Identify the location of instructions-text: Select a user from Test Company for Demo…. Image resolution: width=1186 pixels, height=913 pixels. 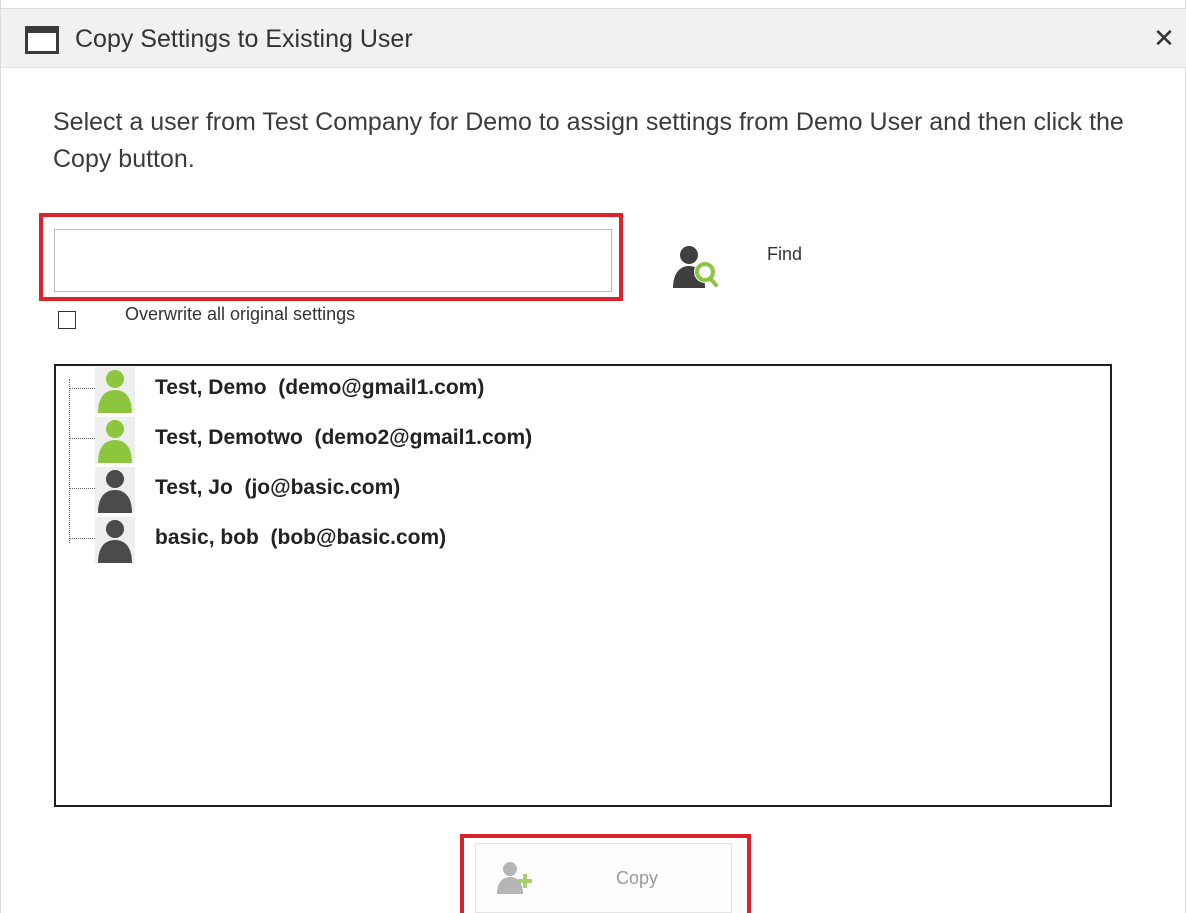
(588, 140).